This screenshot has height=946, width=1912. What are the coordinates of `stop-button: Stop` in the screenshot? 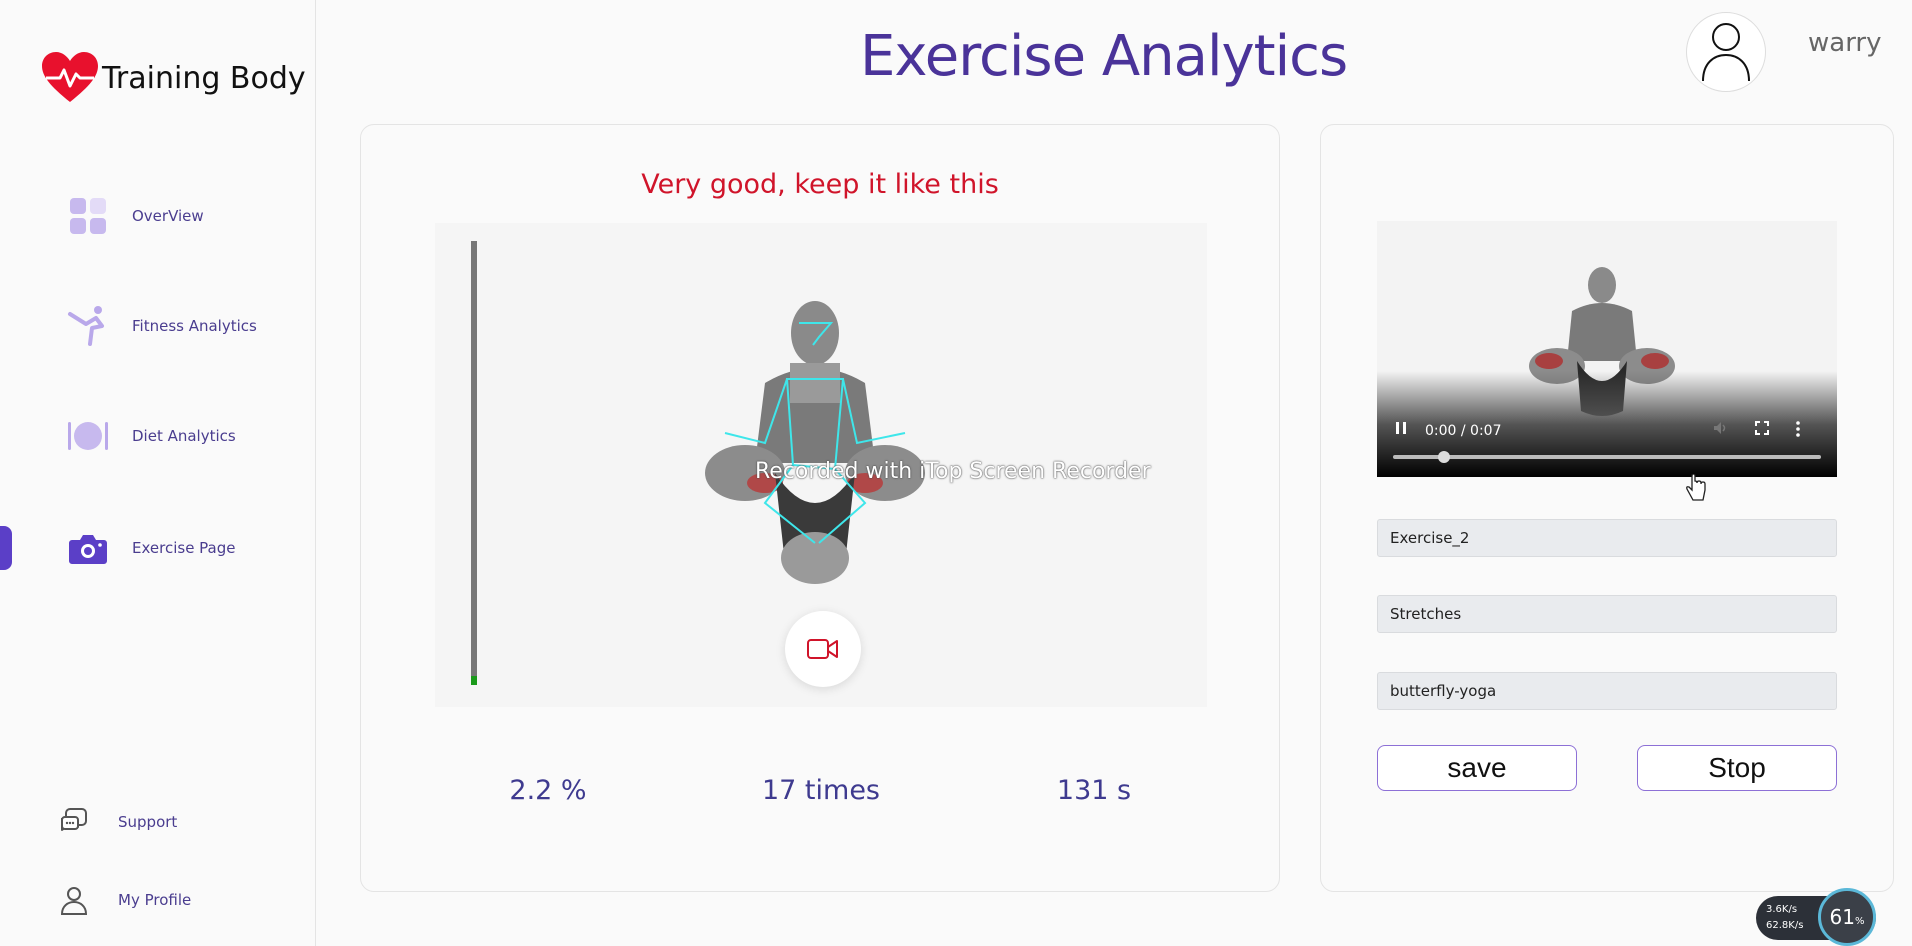 It's located at (1737, 768).